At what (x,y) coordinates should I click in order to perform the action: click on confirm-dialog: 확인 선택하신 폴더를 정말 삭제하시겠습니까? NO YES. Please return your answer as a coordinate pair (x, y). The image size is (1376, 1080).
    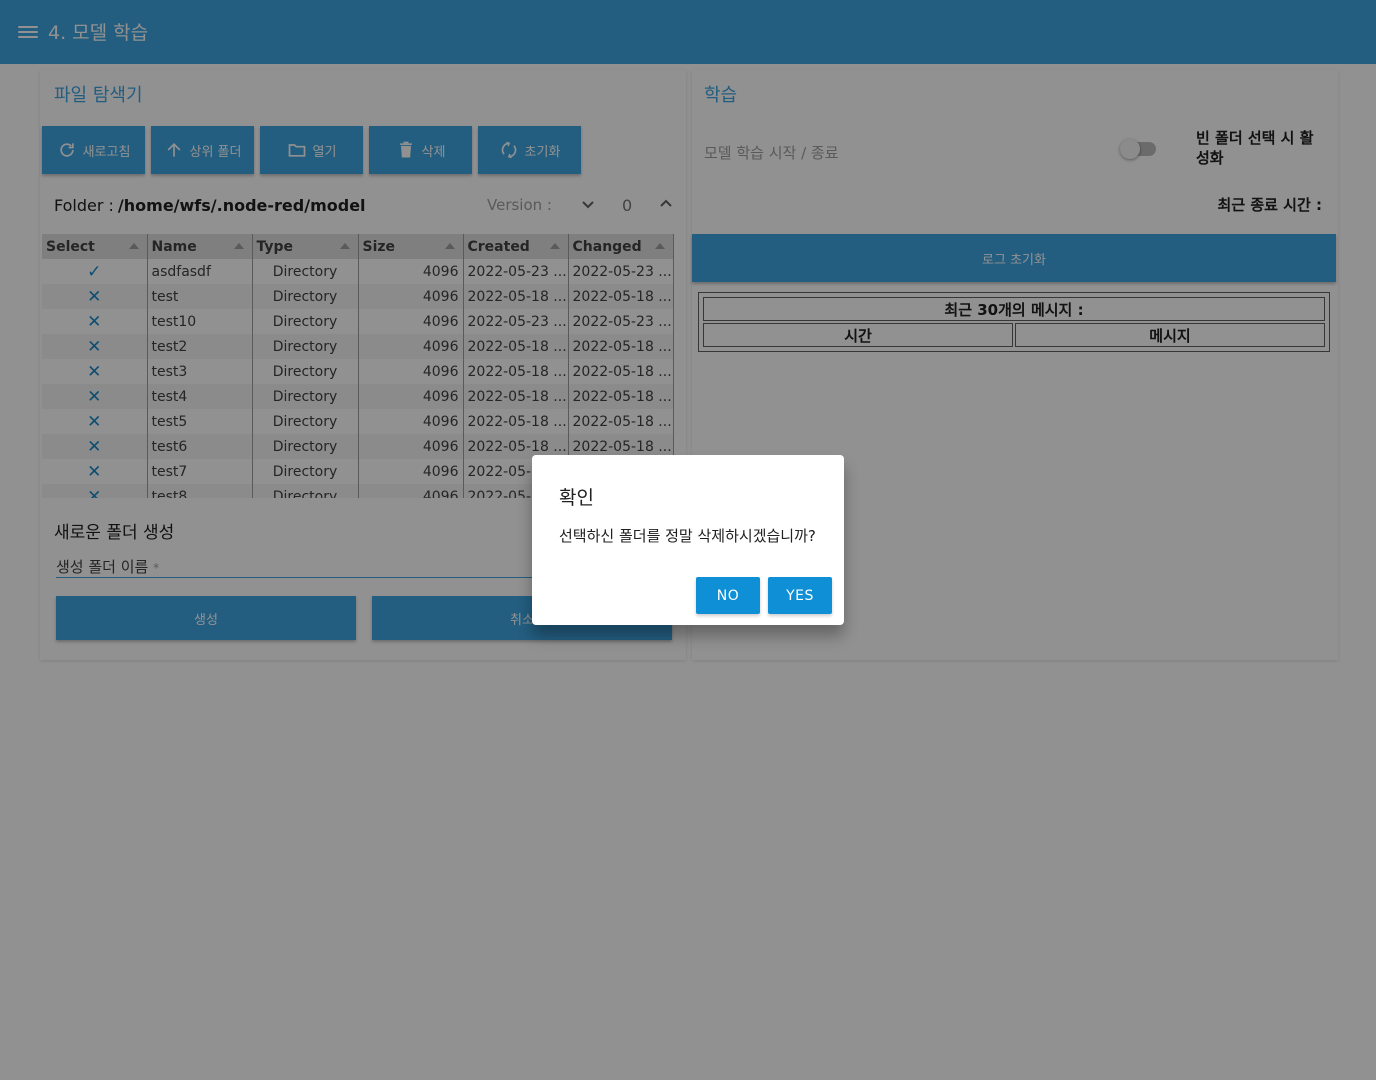
    Looking at the image, I should click on (688, 540).